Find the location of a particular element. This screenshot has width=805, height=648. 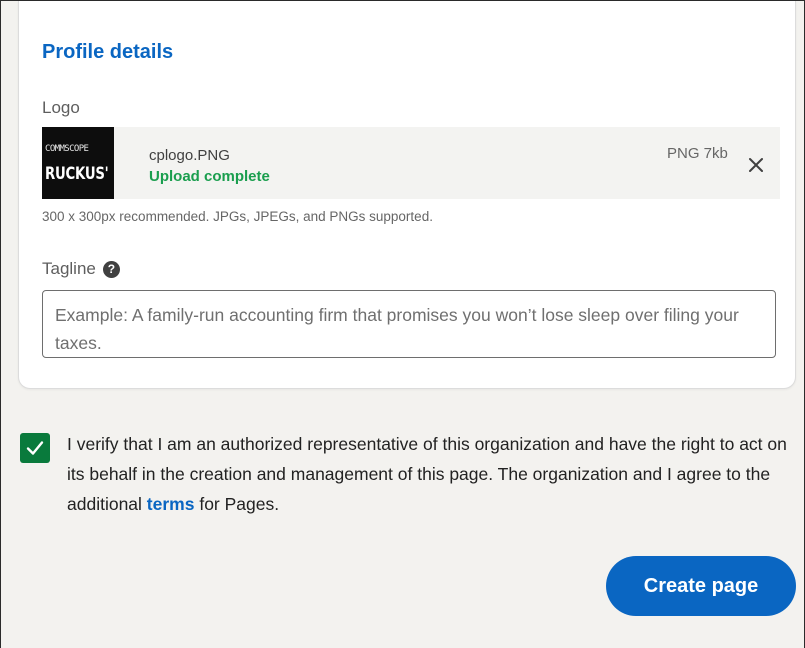

verify-text-after: for Pages. is located at coordinates (237, 504).